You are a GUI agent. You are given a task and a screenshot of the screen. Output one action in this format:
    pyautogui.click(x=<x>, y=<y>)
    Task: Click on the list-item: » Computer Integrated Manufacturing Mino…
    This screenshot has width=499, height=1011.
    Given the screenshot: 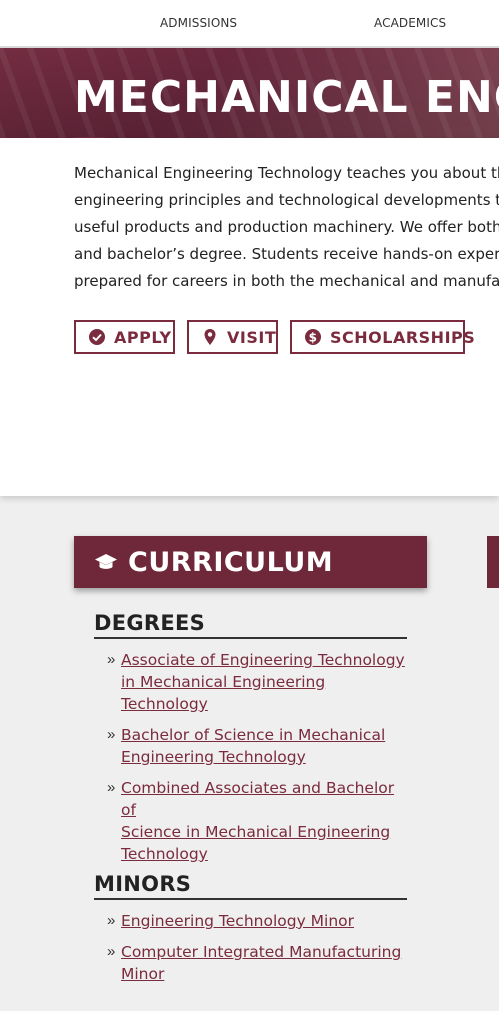 What is the action you would take?
    pyautogui.click(x=250, y=963)
    